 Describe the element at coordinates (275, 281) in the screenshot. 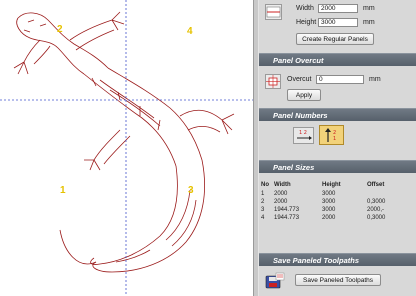

I see `save-toolpaths-icon` at that location.